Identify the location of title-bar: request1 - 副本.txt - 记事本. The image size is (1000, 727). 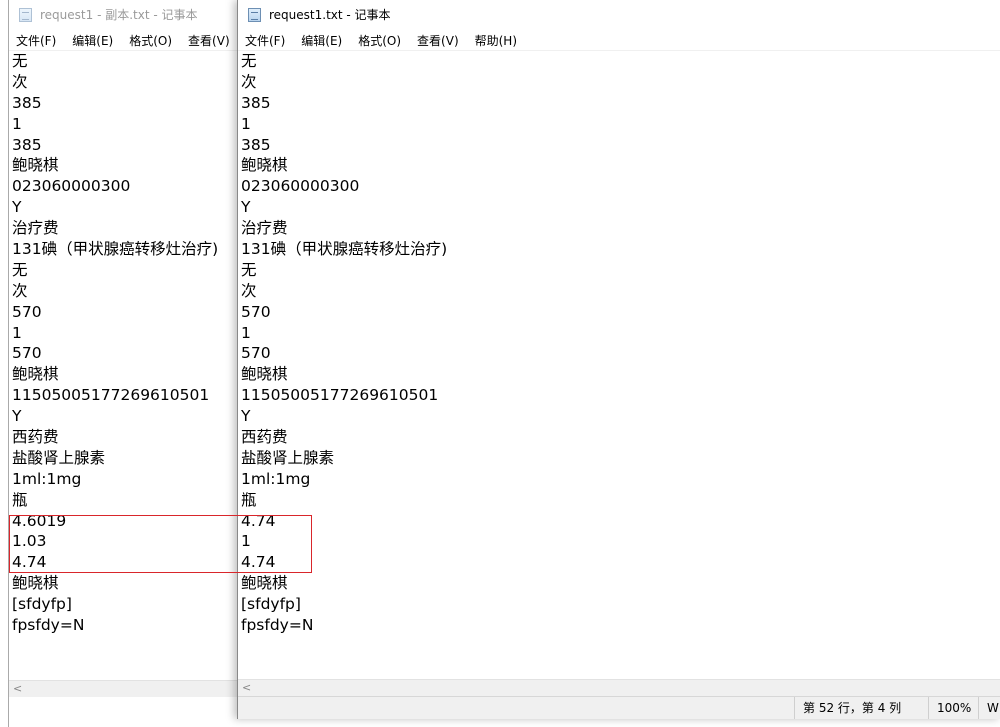
(140, 14).